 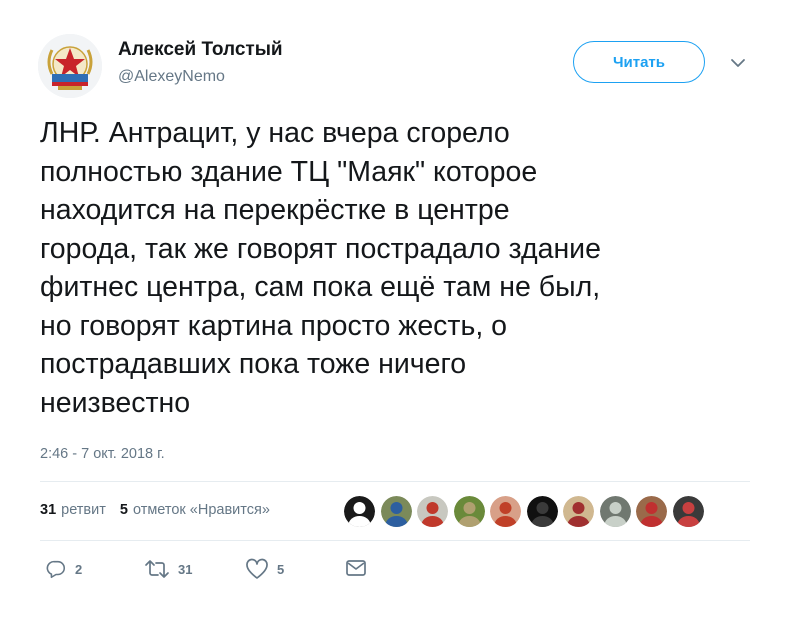 I want to click on like-count: 5, so click(x=281, y=569).